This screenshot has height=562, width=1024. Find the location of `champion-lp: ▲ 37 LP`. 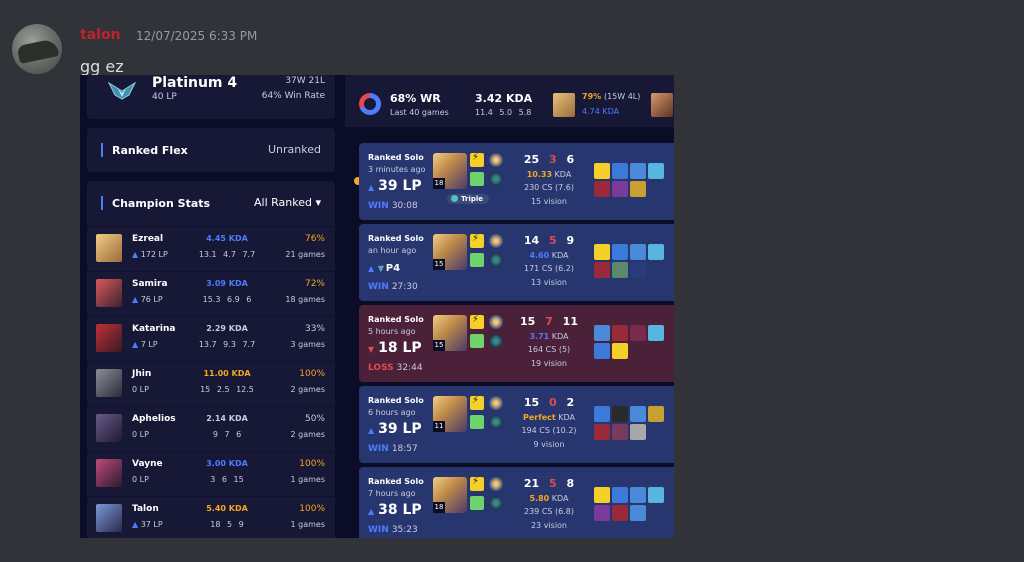

champion-lp: ▲ 37 LP is located at coordinates (147, 524).